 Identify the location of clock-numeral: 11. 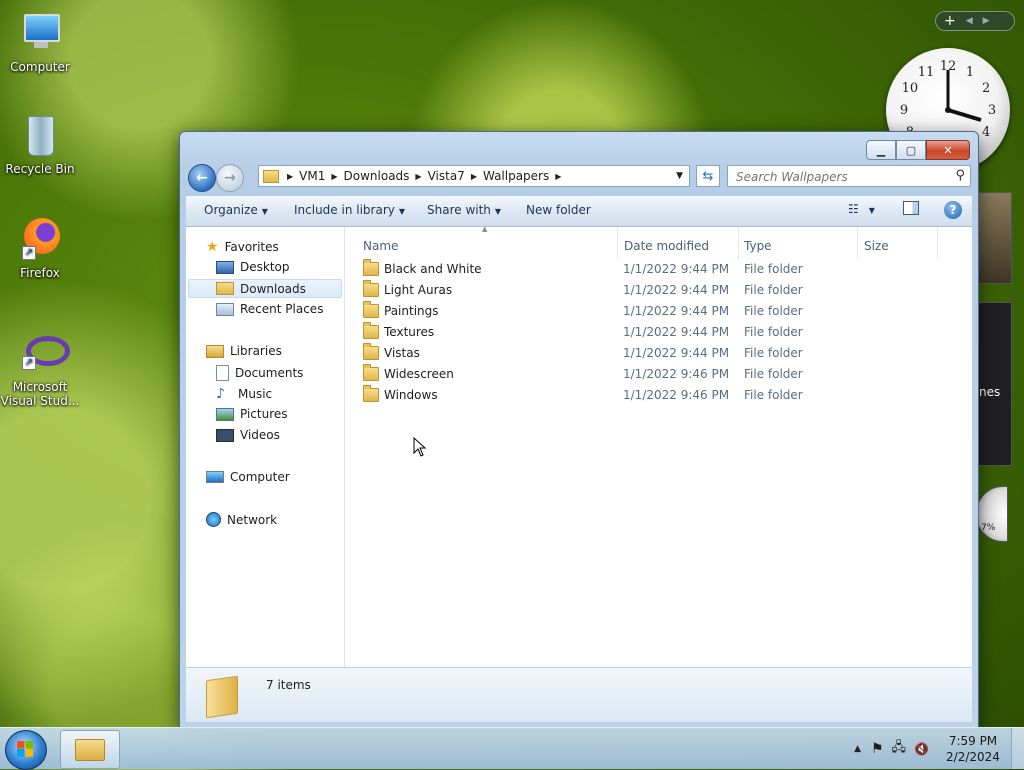
(926, 72).